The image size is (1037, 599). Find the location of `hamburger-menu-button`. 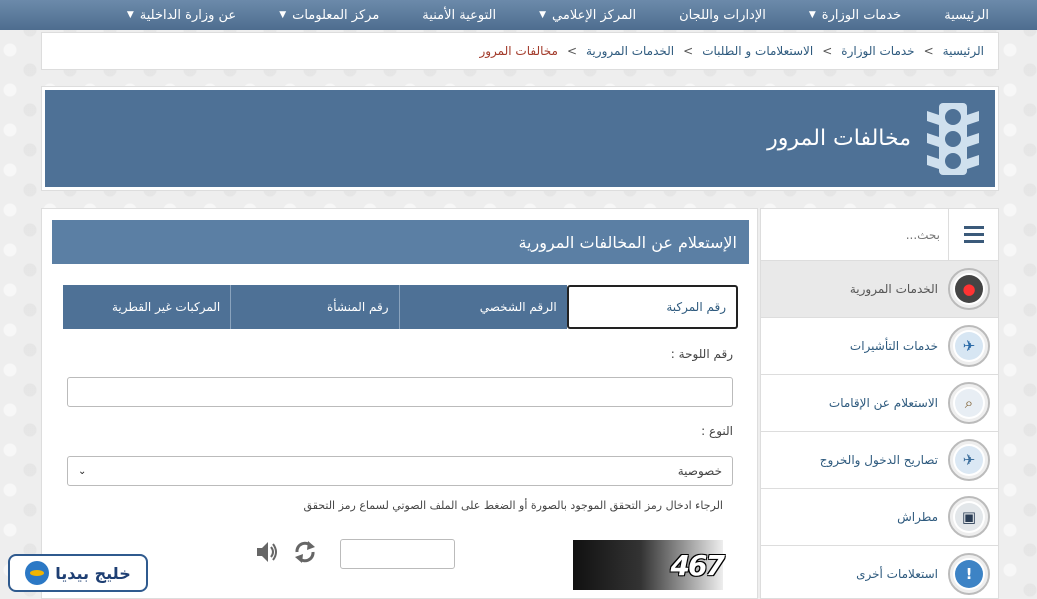

hamburger-menu-button is located at coordinates (973, 234).